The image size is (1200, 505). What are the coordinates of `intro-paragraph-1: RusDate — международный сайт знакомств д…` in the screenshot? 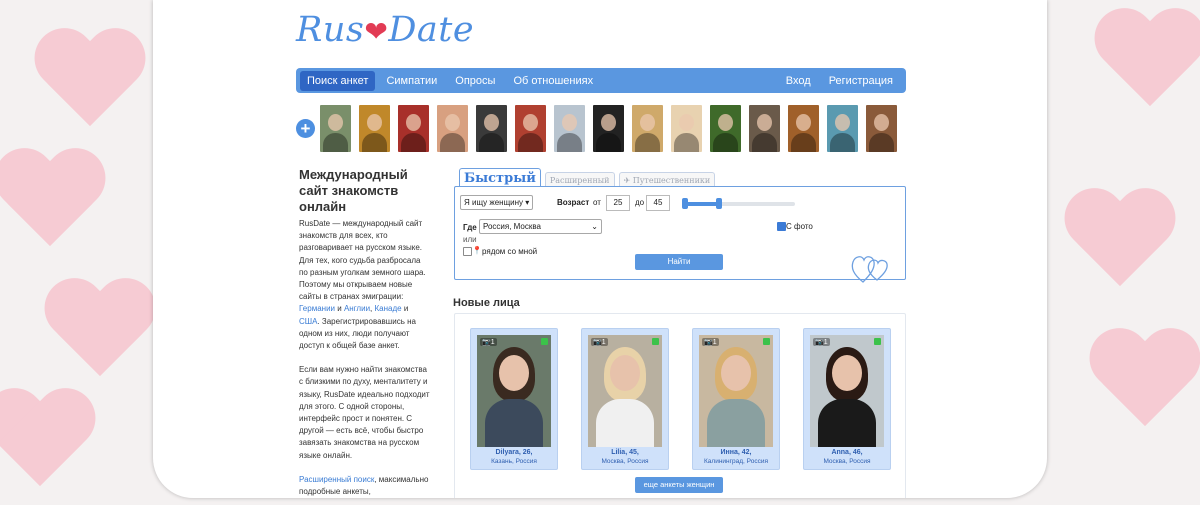 It's located at (365, 285).